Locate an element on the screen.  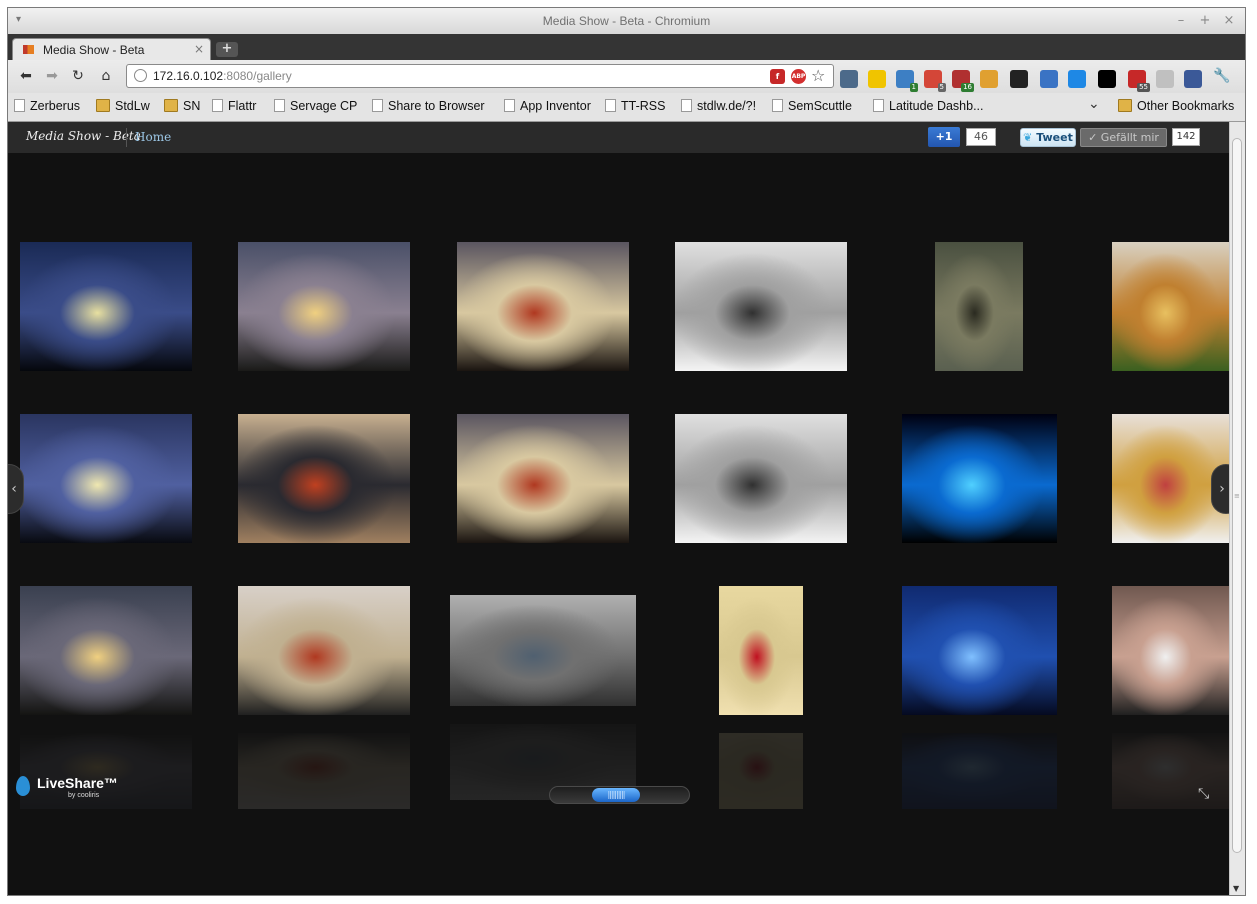
reload-button: ↻ is located at coordinates (78, 76).